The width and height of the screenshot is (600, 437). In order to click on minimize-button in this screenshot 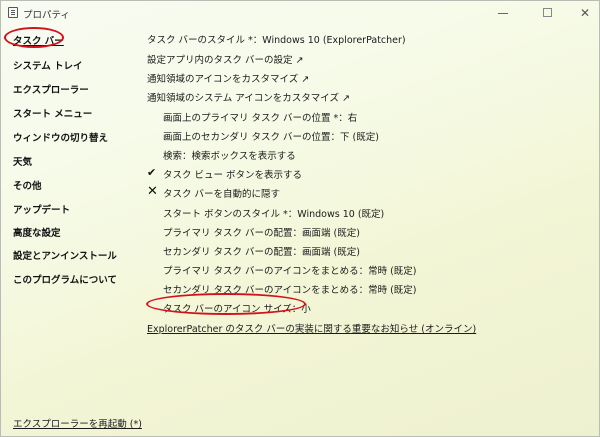, I will do `click(503, 13)`.